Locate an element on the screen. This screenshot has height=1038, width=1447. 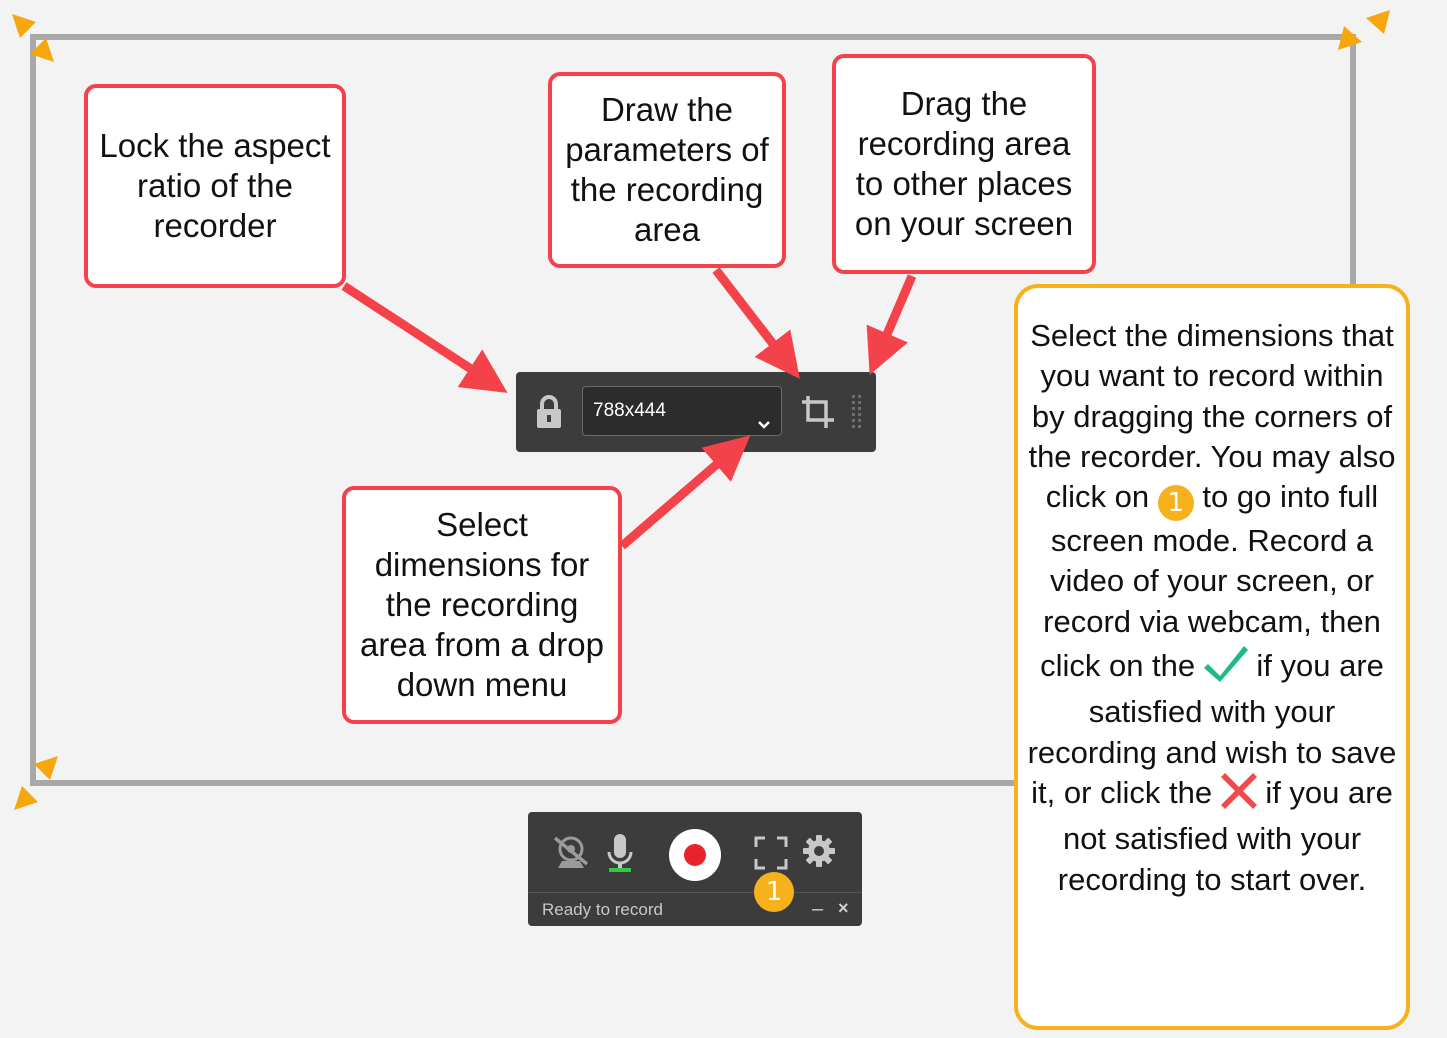
arrow-lock is located at coordinates (424, 337).